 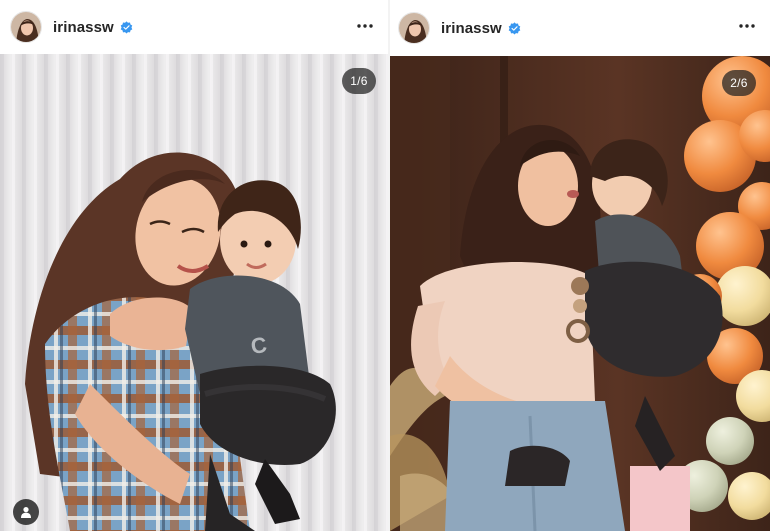 I want to click on tagged-users-button, so click(x=26, y=512).